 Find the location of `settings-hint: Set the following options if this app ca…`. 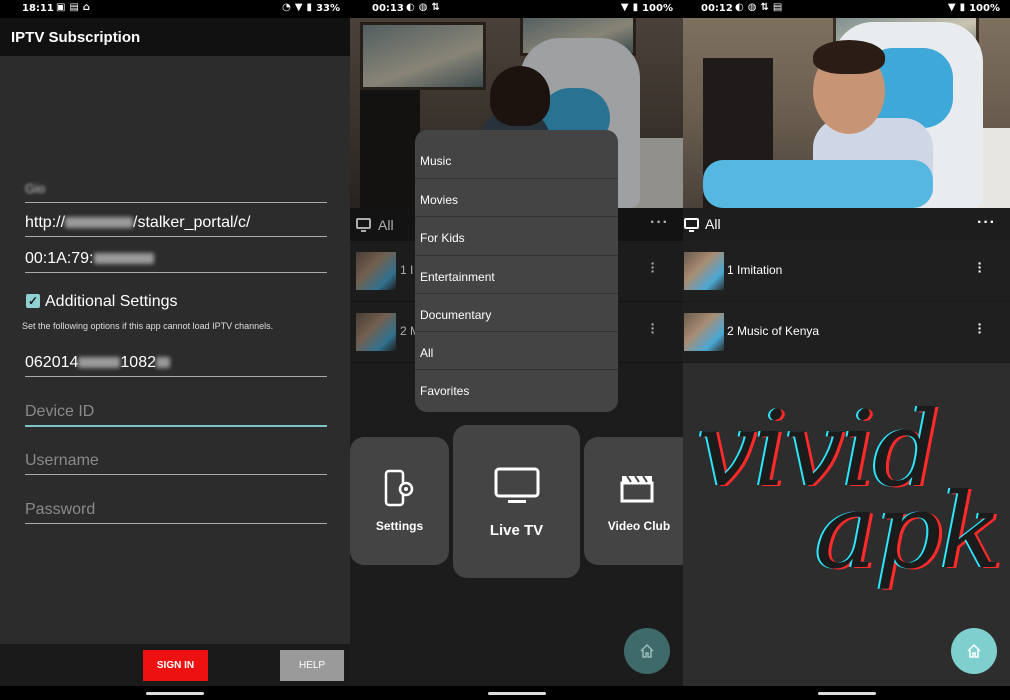

settings-hint: Set the following options if this app ca… is located at coordinates (148, 326).